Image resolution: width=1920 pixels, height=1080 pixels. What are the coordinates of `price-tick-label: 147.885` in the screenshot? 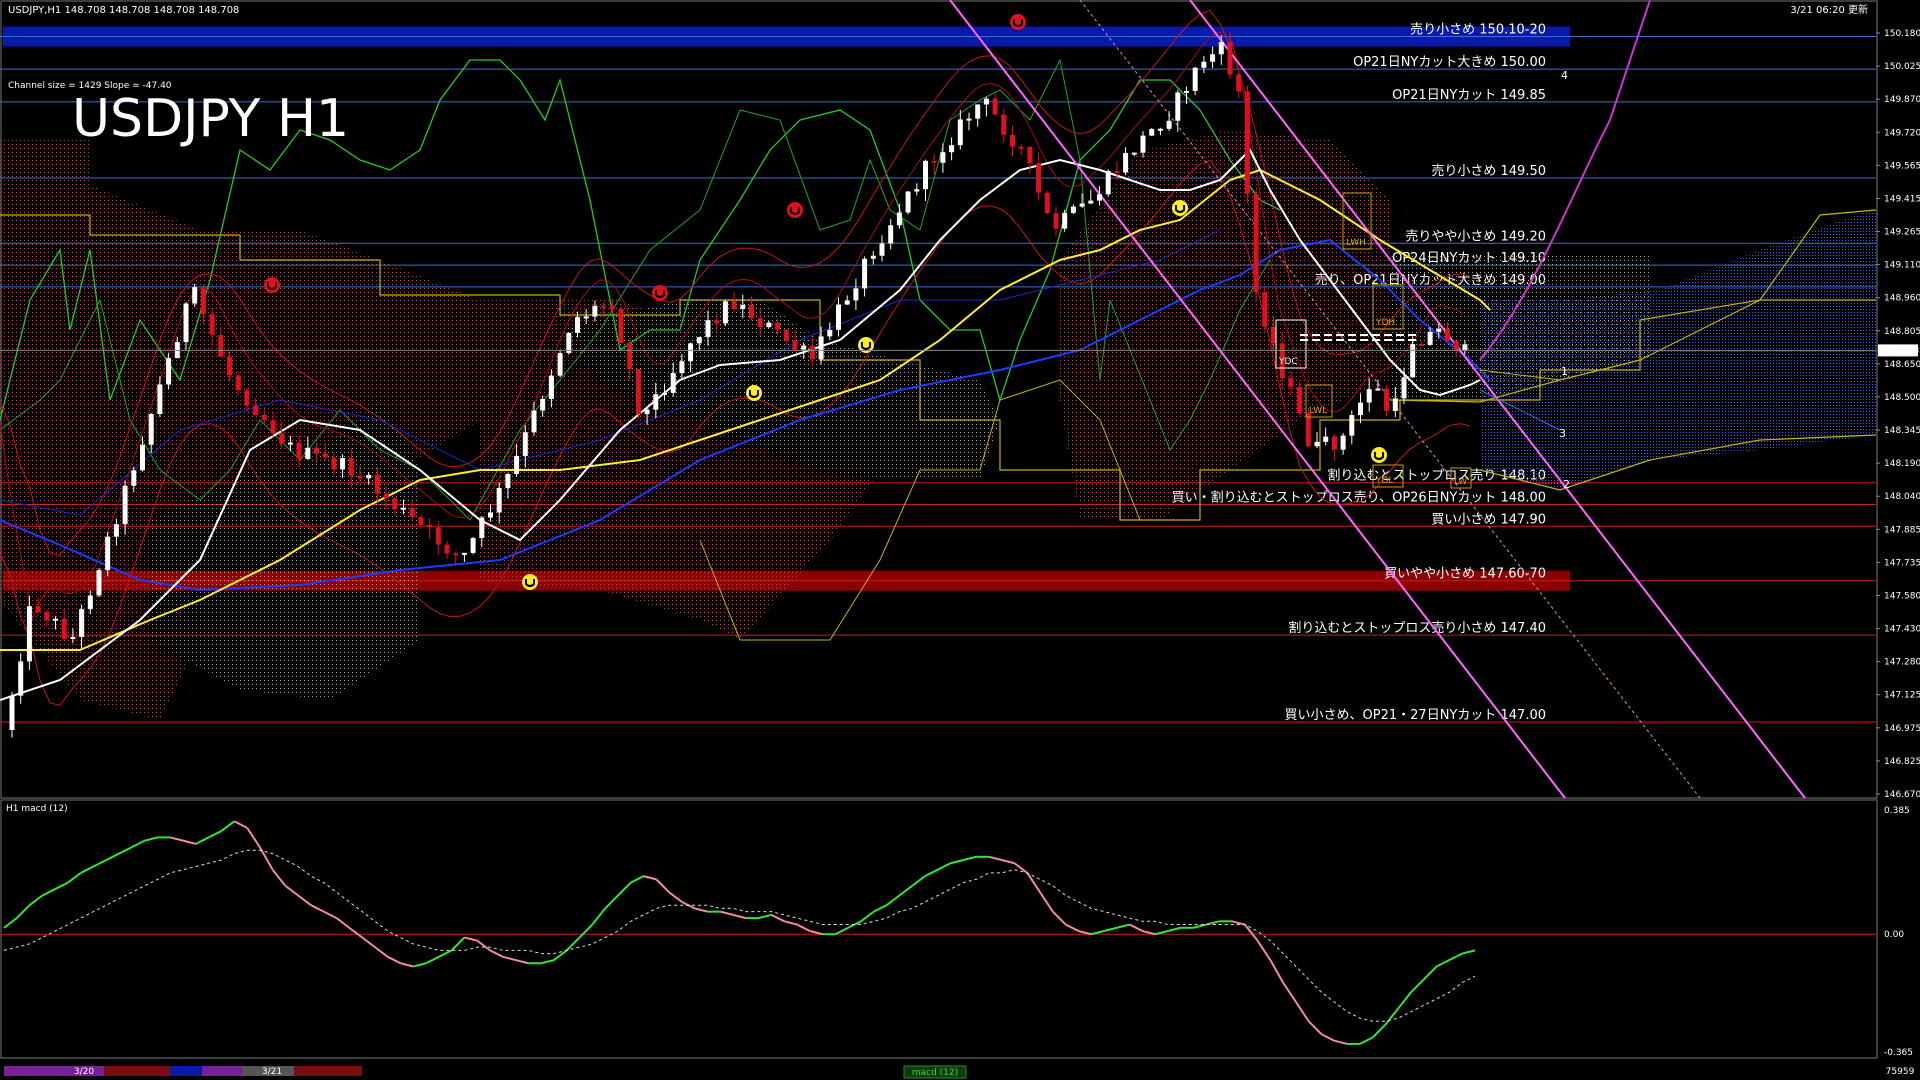 It's located at (1902, 530).